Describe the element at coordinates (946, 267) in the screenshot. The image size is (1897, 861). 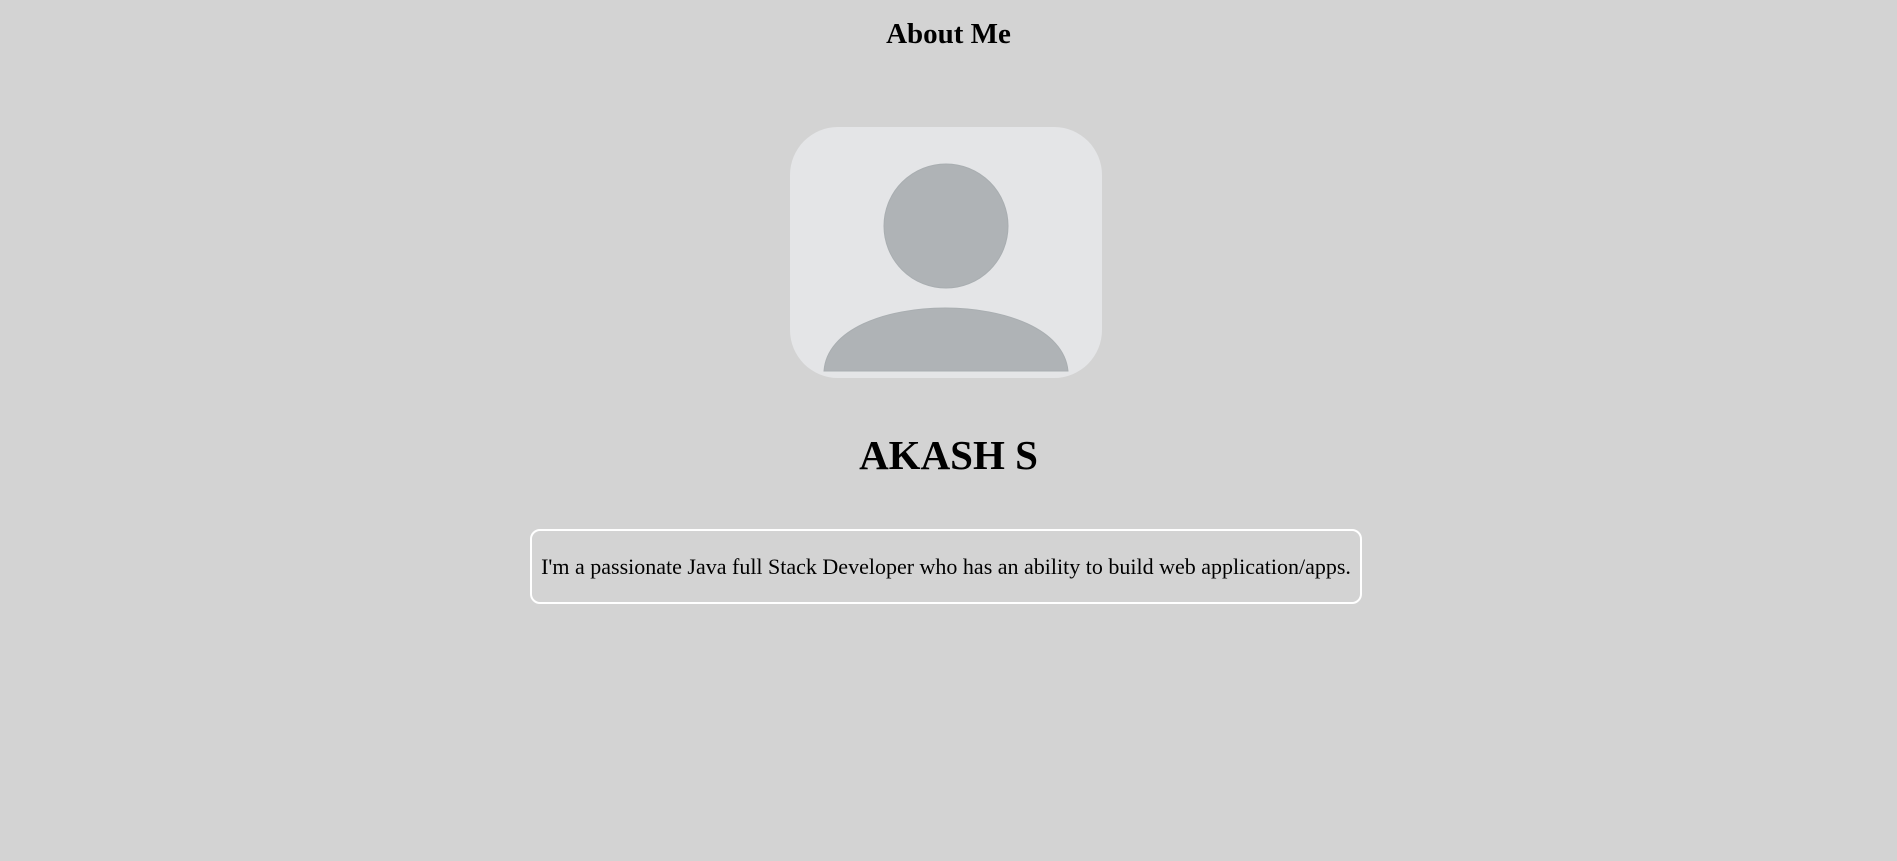
I see `user-silhouette-icon` at that location.